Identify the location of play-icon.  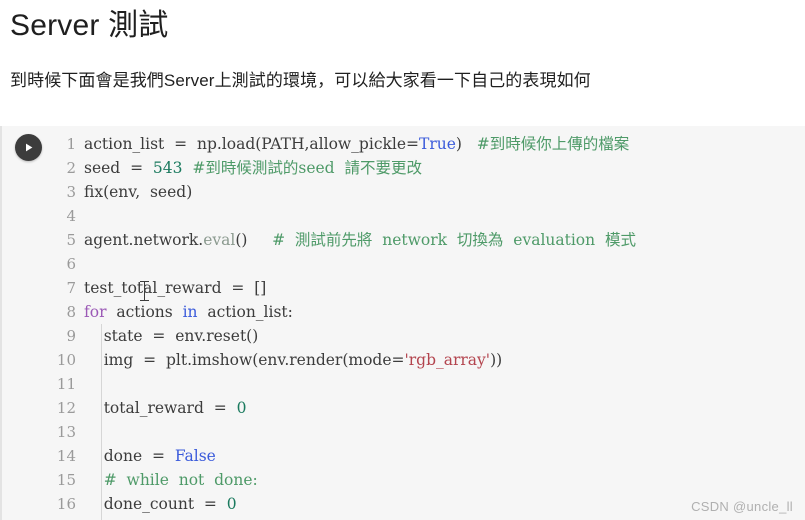
(28, 147).